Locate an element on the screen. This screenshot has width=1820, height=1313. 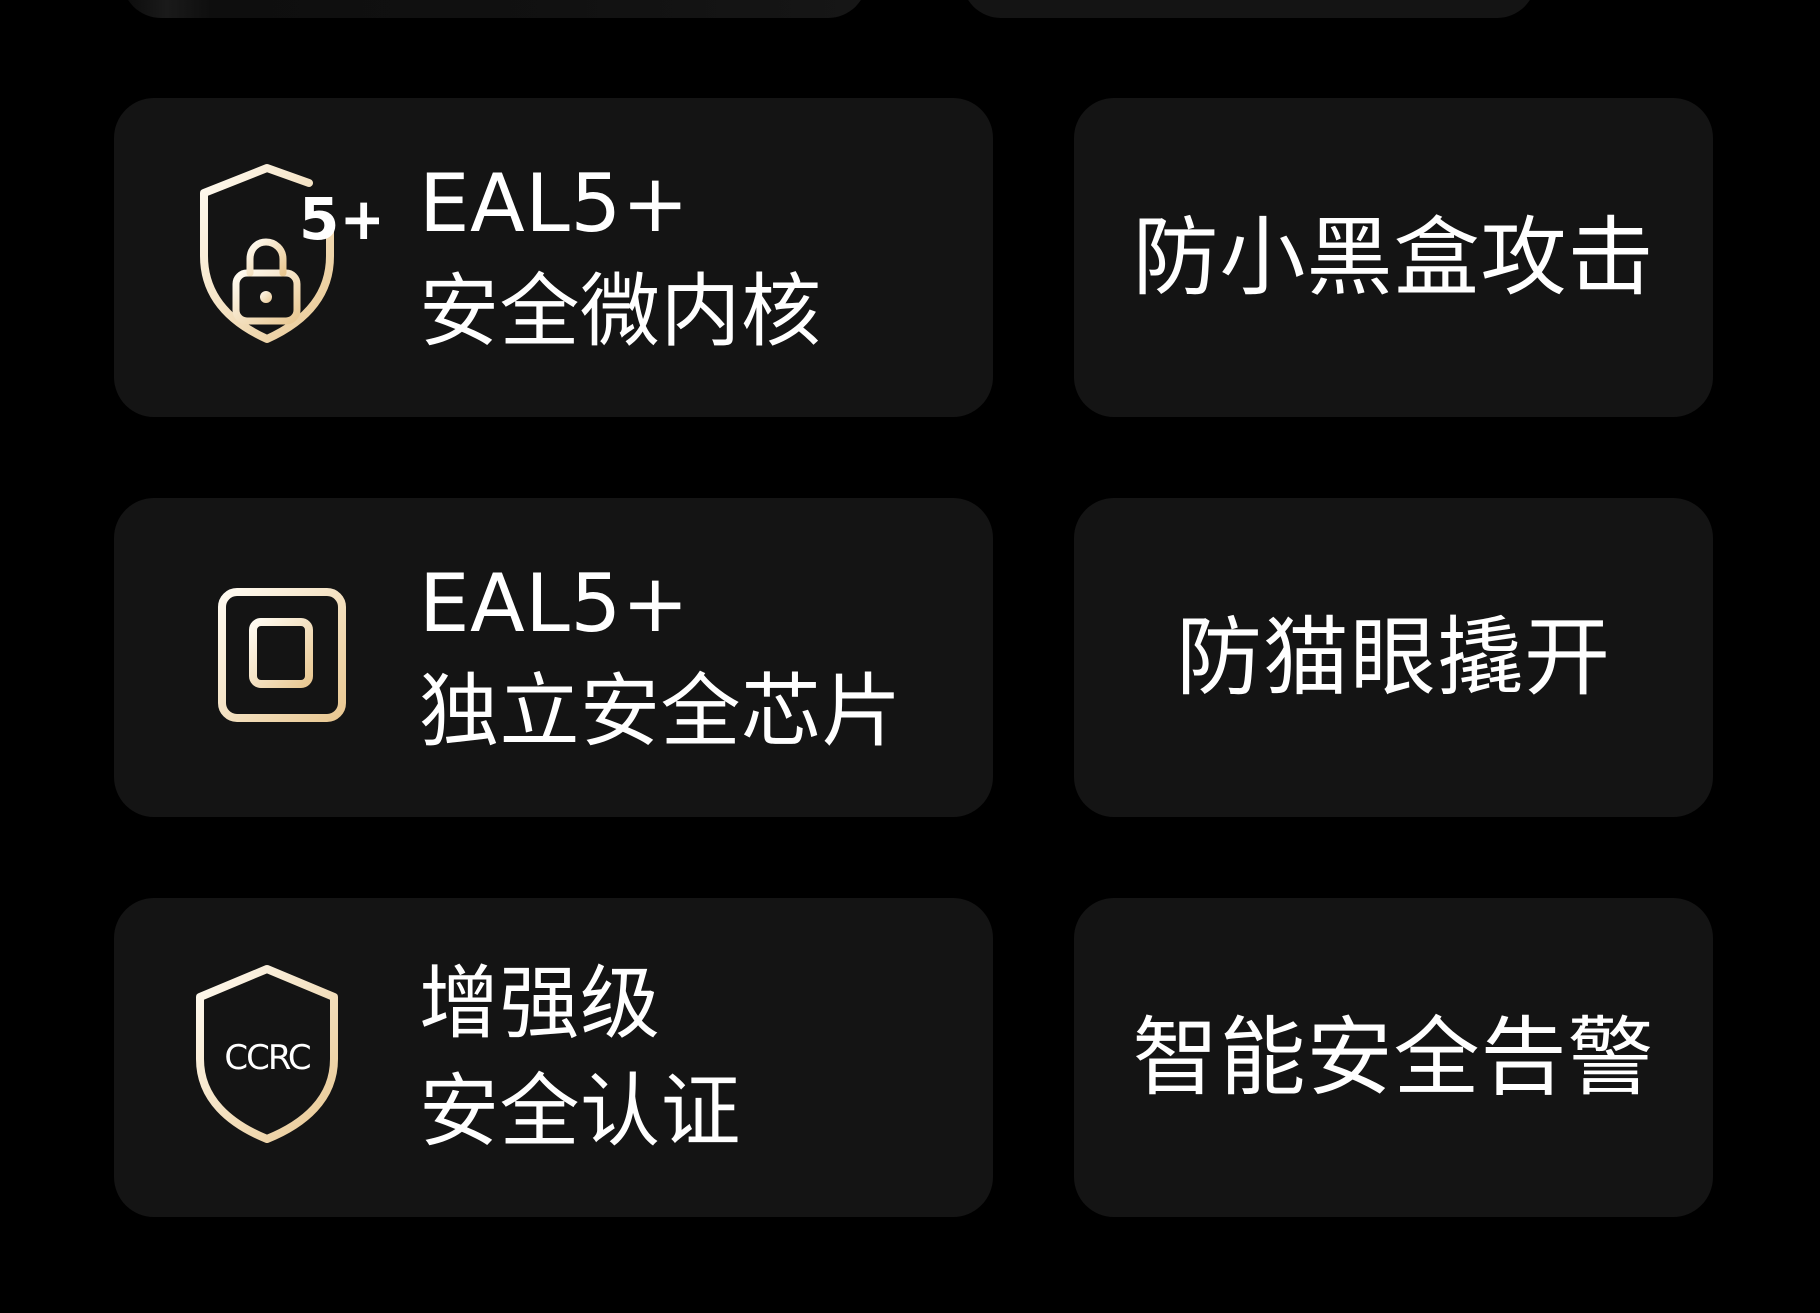
feature-card-smart-alarm: 智能安全告警 is located at coordinates (1393, 1057).